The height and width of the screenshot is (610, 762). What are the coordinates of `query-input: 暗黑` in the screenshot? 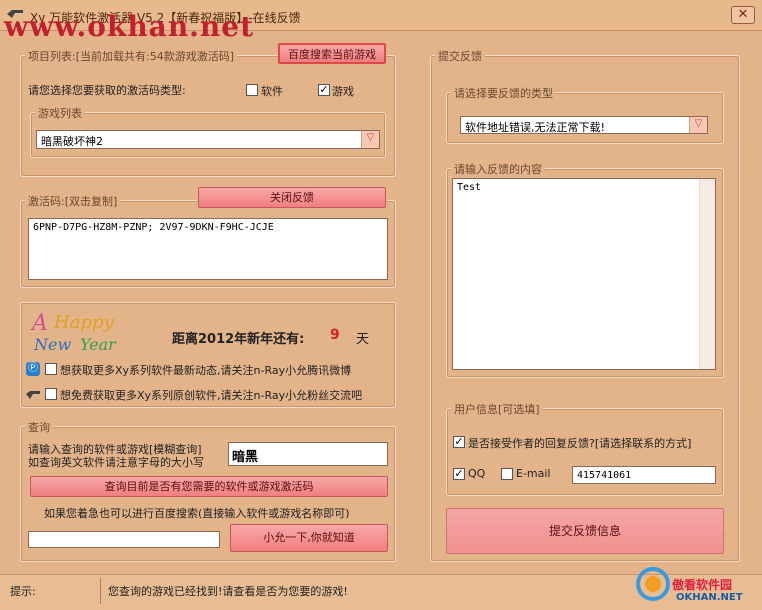 It's located at (308, 454).